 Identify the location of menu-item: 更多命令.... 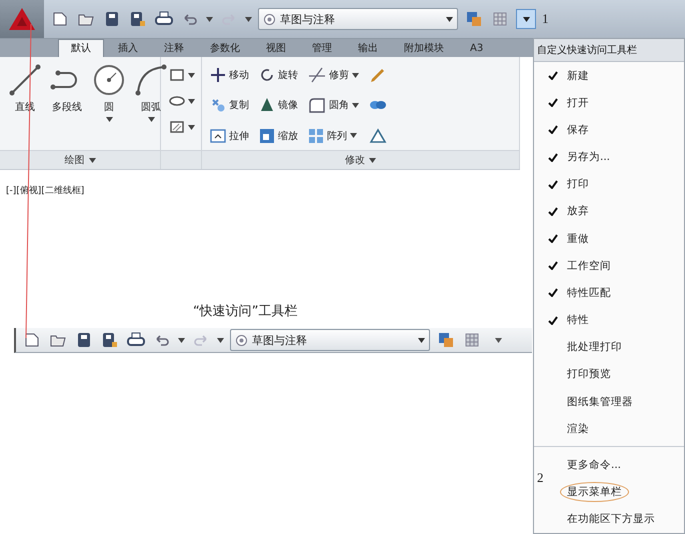
(616, 465).